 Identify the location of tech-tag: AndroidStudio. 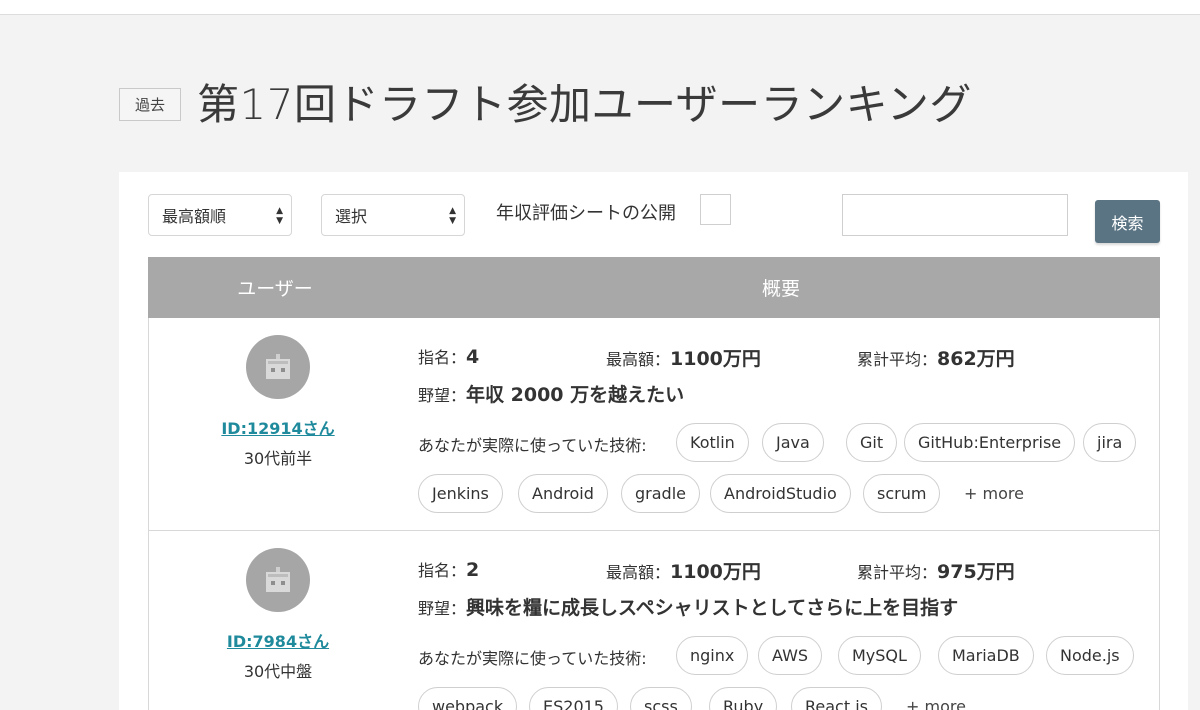
(780, 493).